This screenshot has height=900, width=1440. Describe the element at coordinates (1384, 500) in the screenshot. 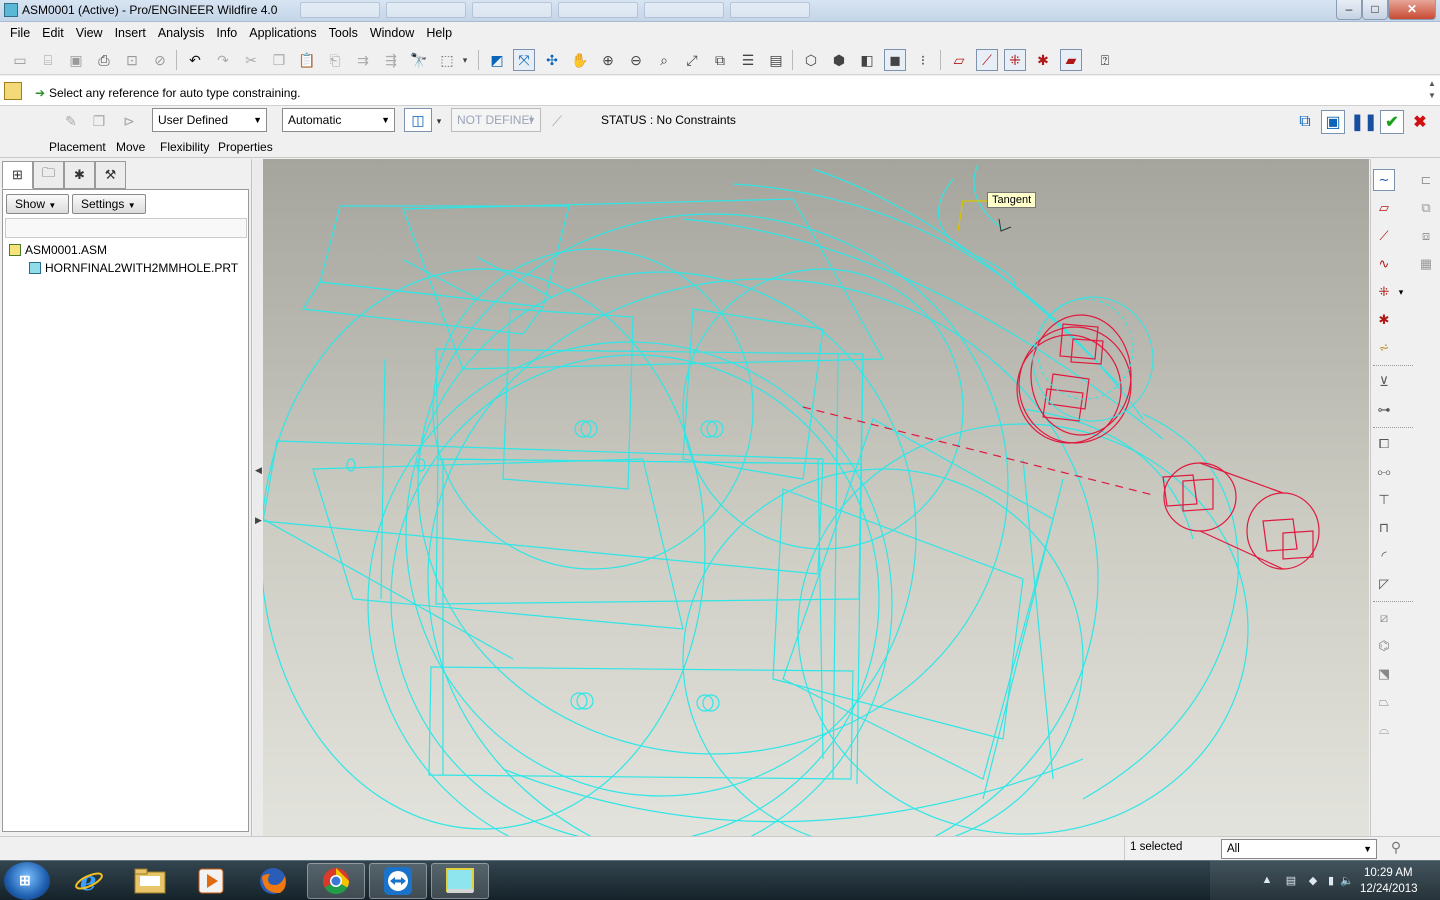

I see `hole-icon: ⊤` at that location.